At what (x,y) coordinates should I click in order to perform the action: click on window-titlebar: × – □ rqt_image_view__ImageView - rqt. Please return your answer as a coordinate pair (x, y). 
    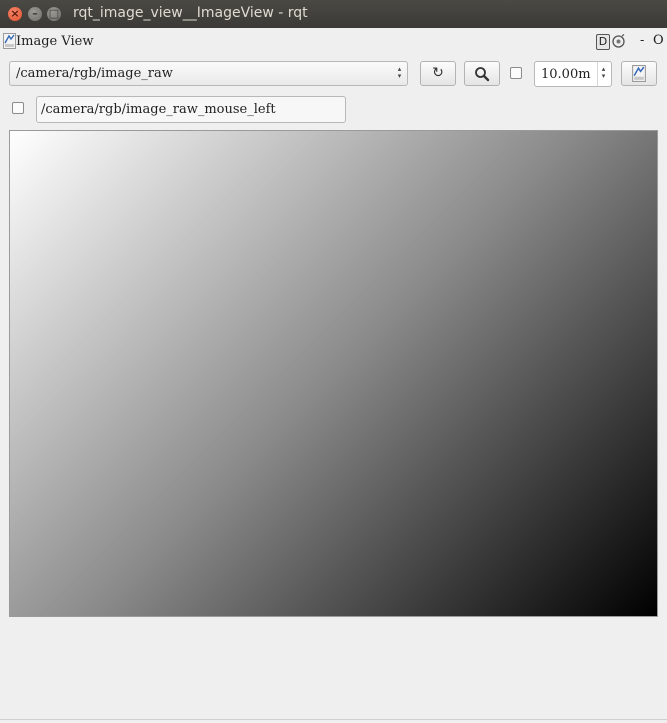
    Looking at the image, I should click on (333, 14).